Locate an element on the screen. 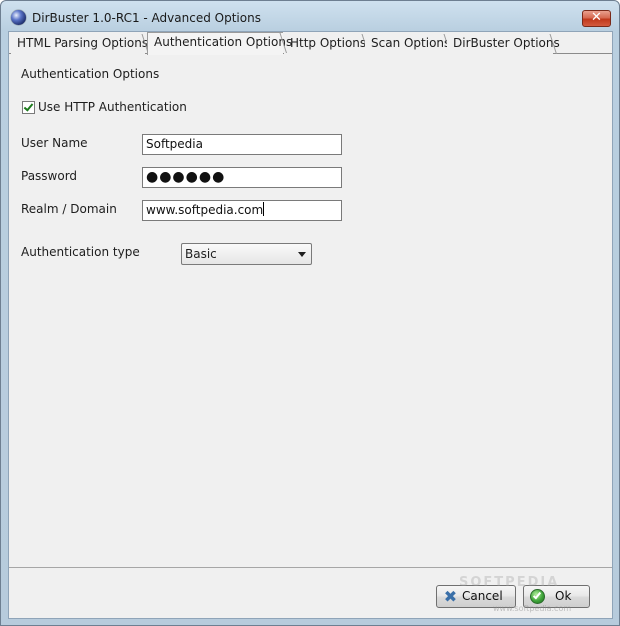 The image size is (620, 626). watermark-logo: SOFTPEDIA is located at coordinates (509, 582).